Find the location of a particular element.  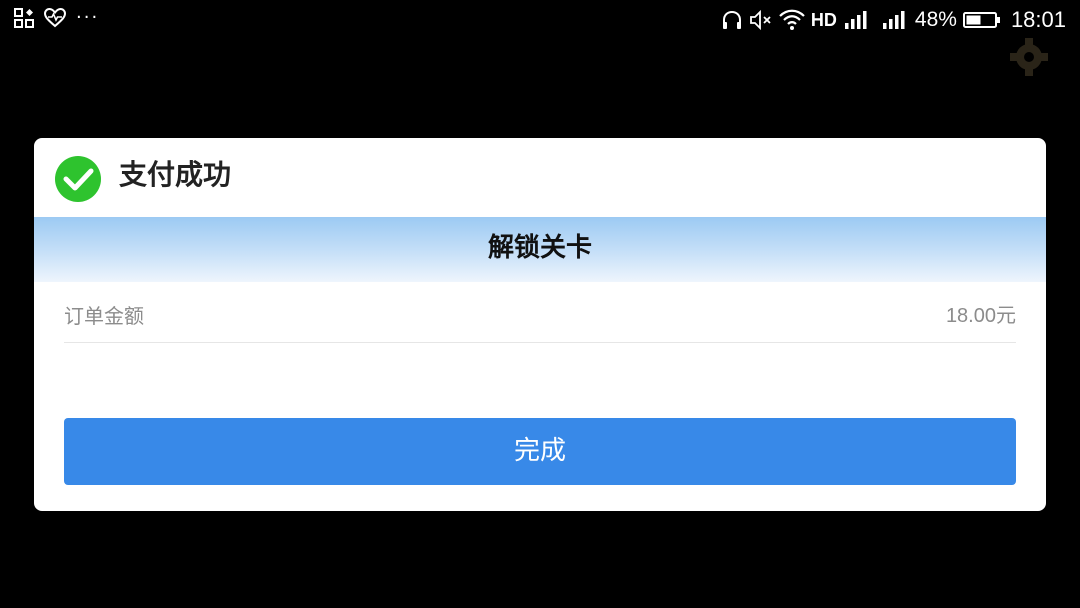

battery-percent: 48% is located at coordinates (935, 19).